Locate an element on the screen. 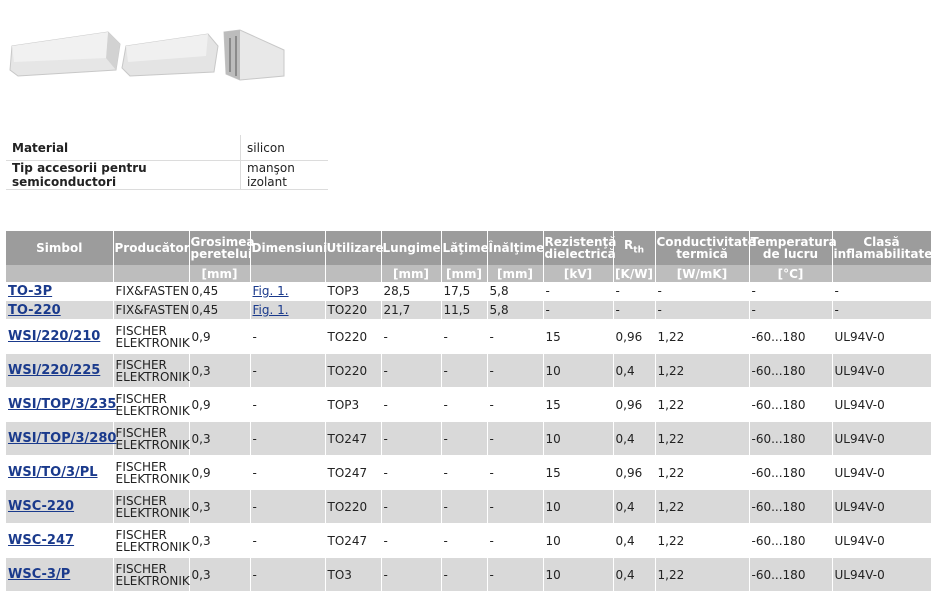 The width and height of the screenshot is (940, 602). cell-4: TO247 is located at coordinates (353, 438).